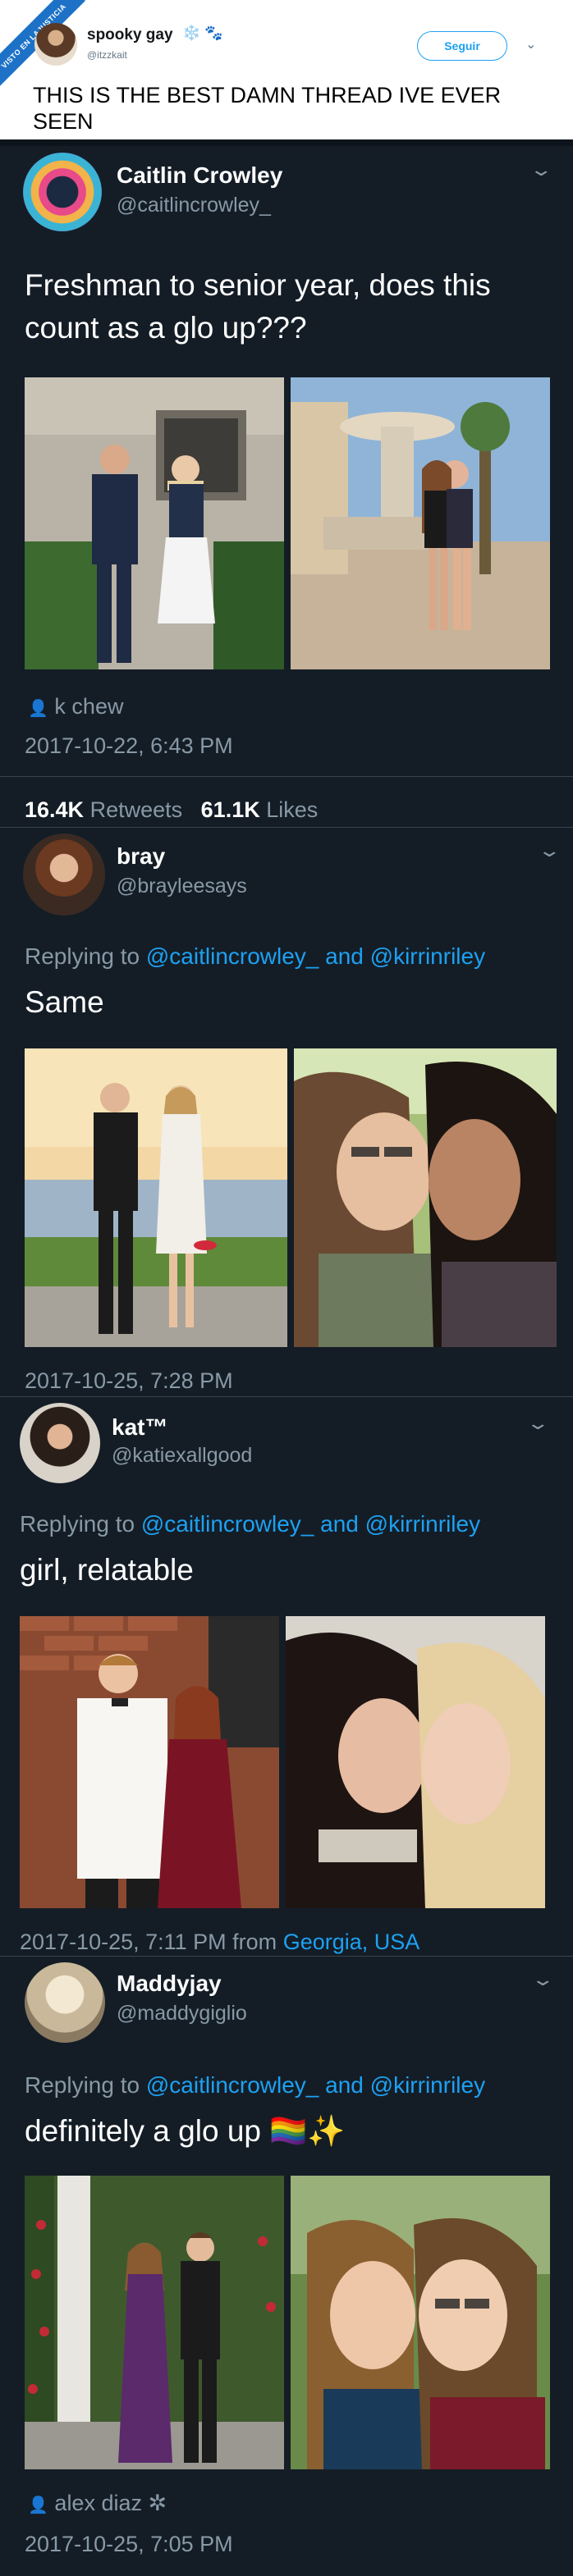 The image size is (573, 2576). Describe the element at coordinates (169, 1984) in the screenshot. I see `author-name: Maddyjay` at that location.